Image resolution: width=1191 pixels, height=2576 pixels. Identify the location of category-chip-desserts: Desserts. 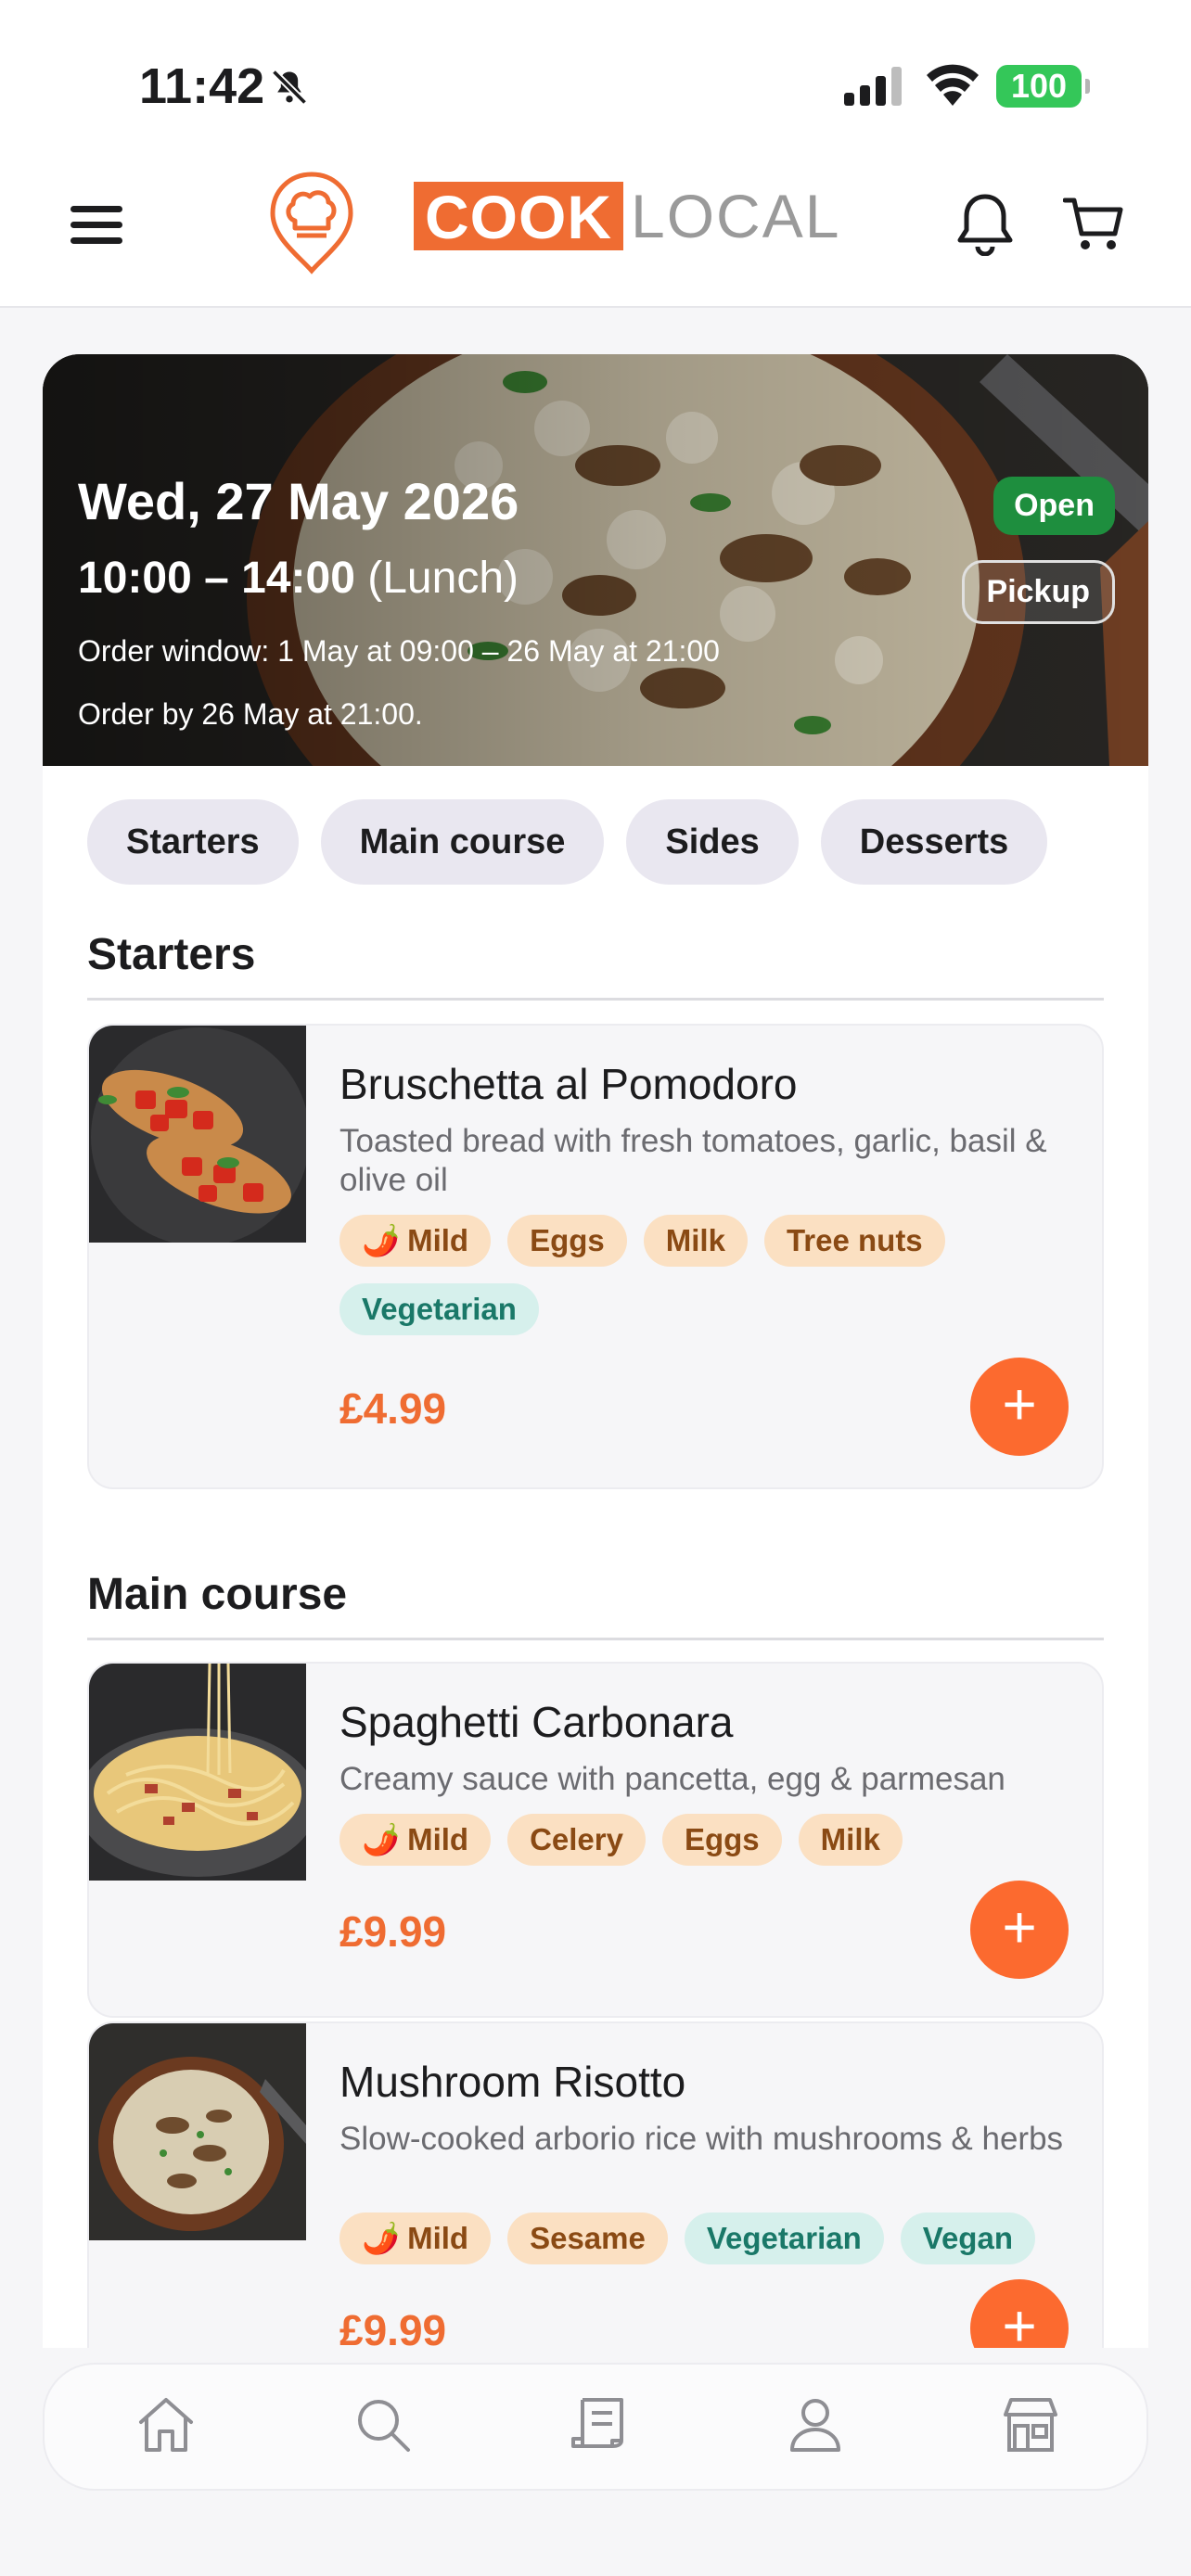
(934, 842).